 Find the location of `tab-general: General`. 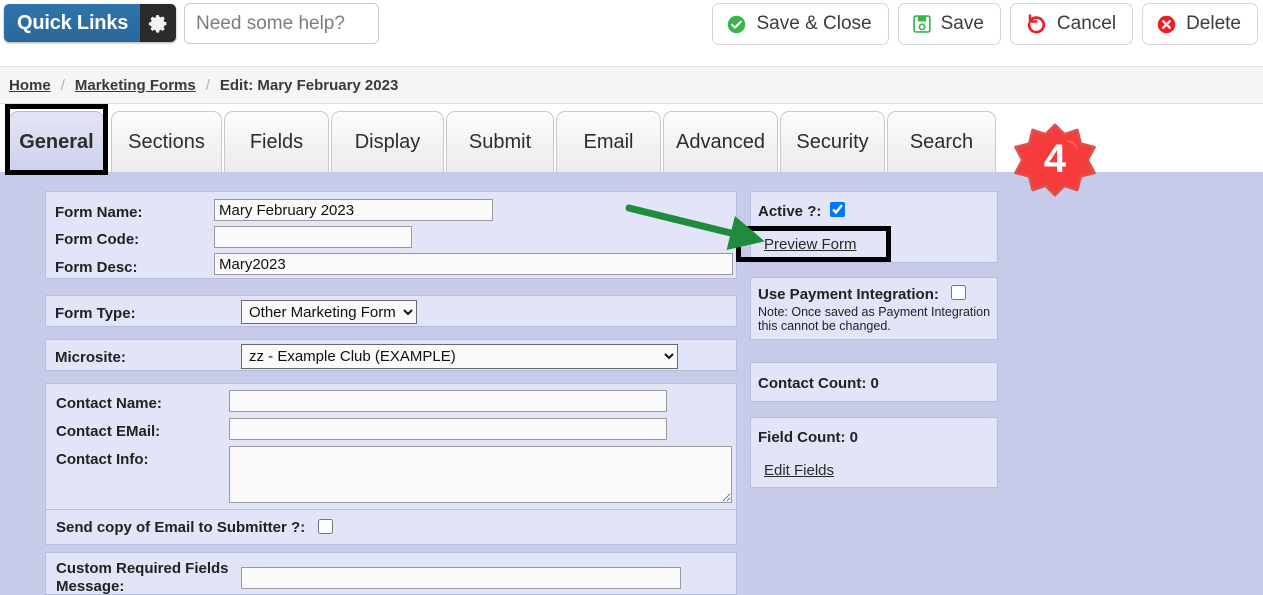

tab-general: General is located at coordinates (56, 142).